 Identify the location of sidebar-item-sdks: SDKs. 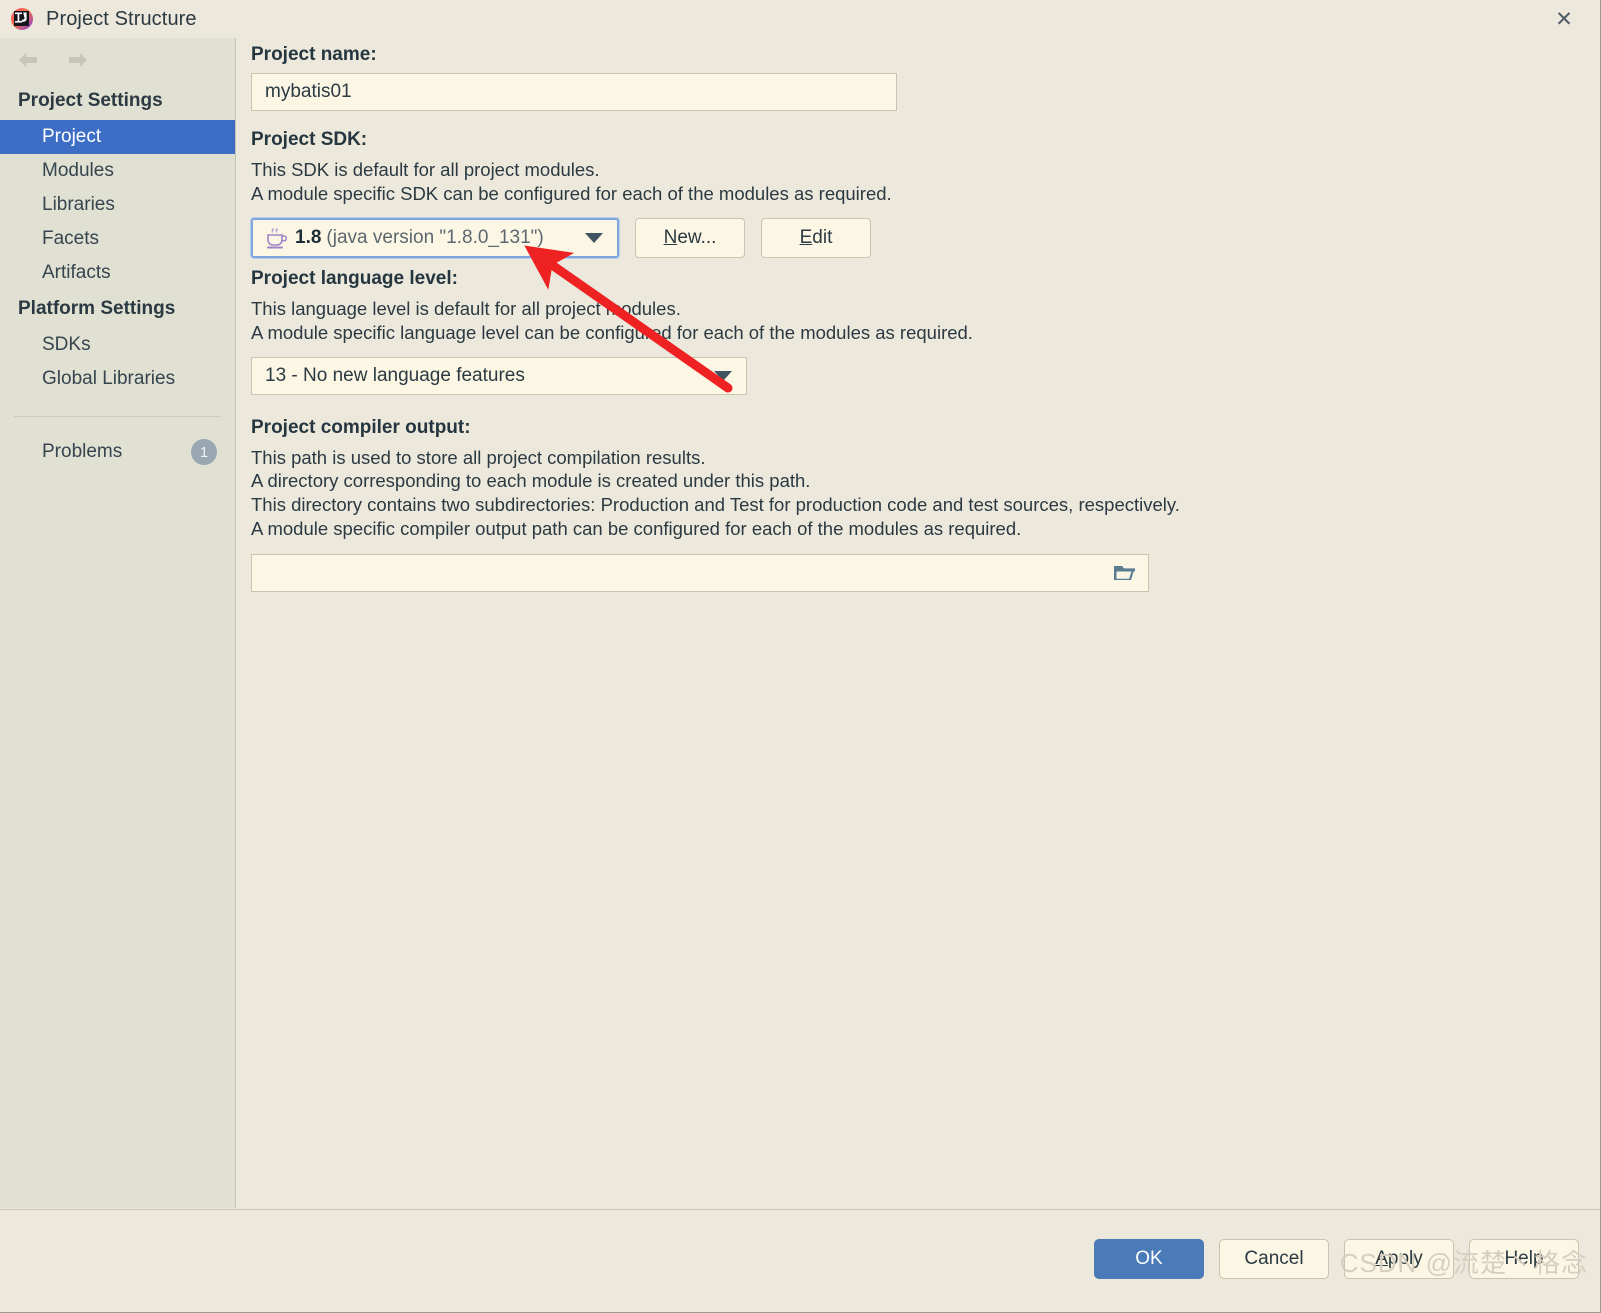
(117, 345).